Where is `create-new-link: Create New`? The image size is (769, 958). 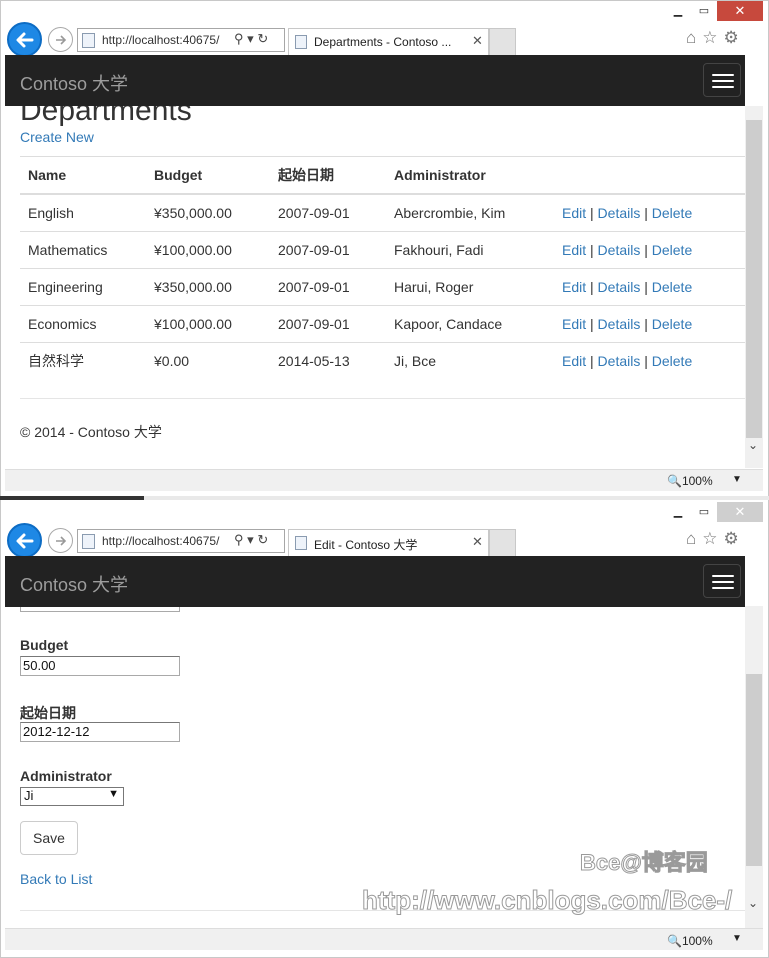
create-new-link: Create New is located at coordinates (57, 137).